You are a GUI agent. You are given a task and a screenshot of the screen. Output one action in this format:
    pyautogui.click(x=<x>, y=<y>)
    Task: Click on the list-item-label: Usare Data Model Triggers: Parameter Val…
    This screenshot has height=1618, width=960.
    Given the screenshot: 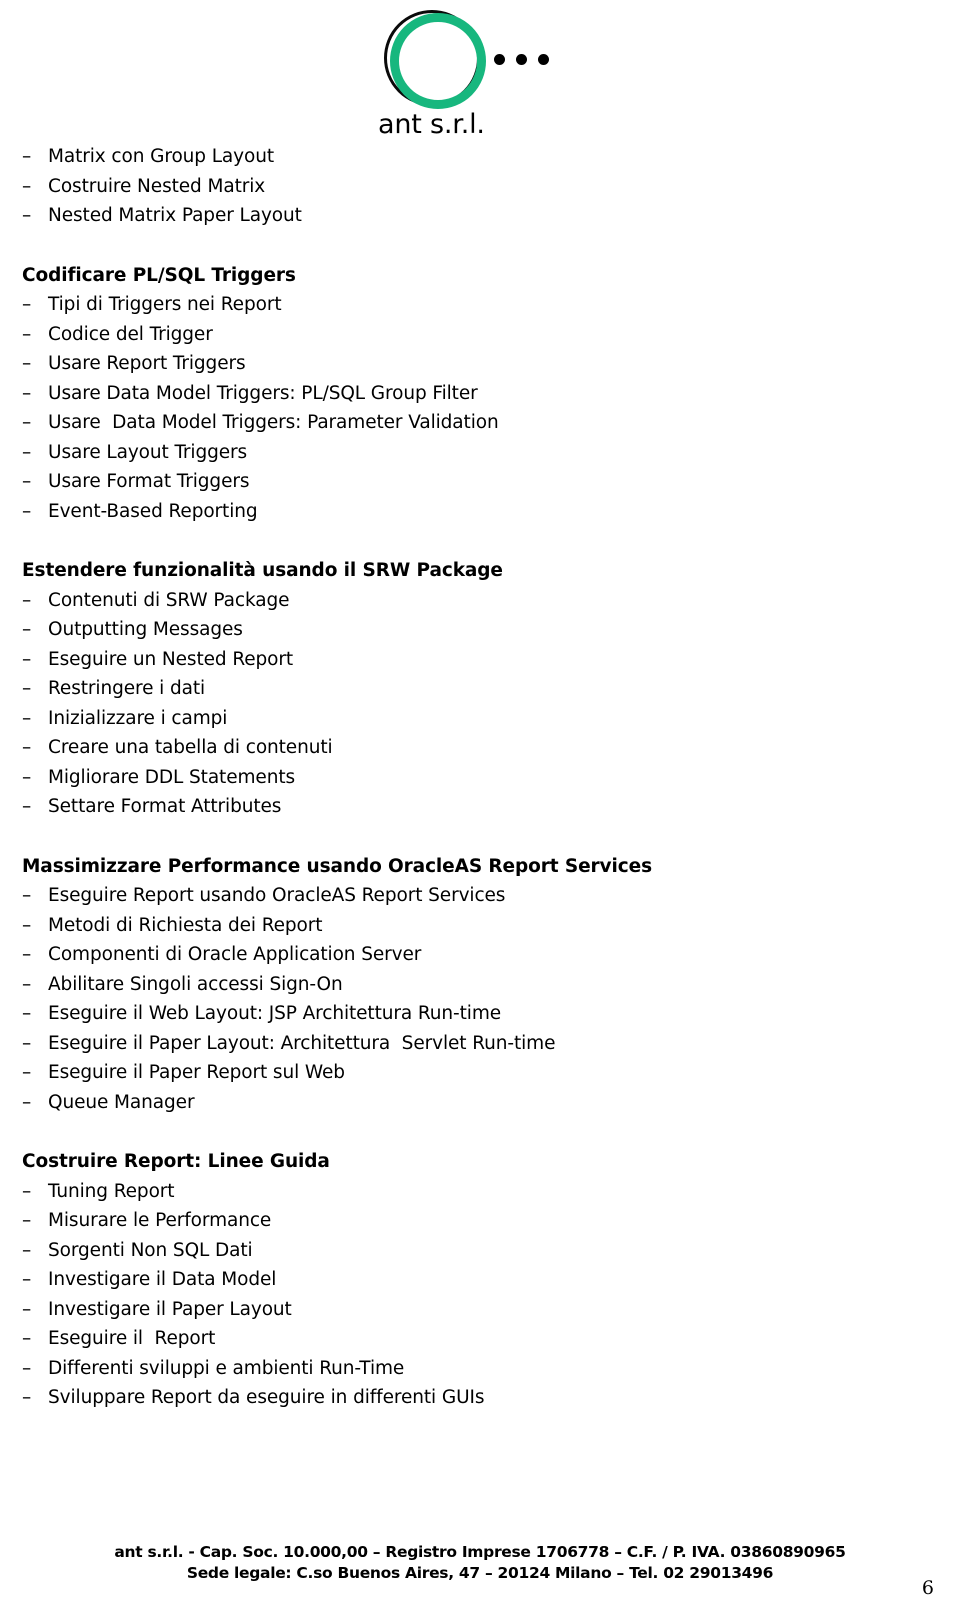 What is the action you would take?
    pyautogui.click(x=273, y=422)
    